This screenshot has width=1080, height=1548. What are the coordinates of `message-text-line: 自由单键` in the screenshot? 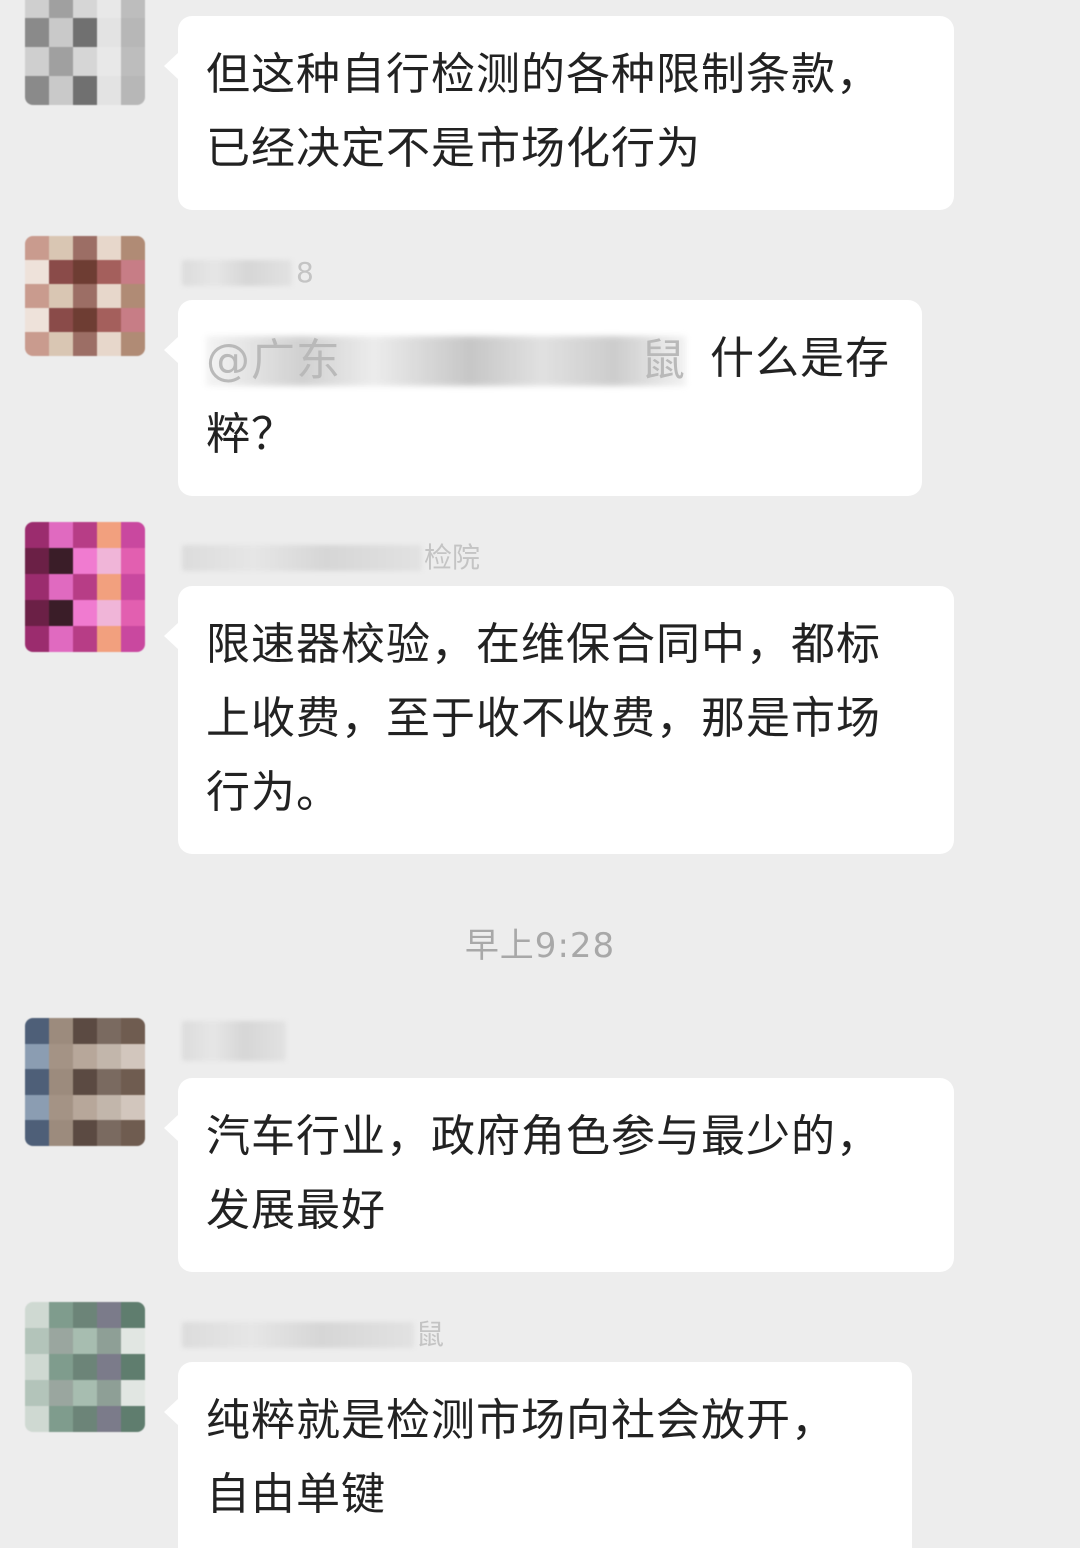 It's located at (296, 1494).